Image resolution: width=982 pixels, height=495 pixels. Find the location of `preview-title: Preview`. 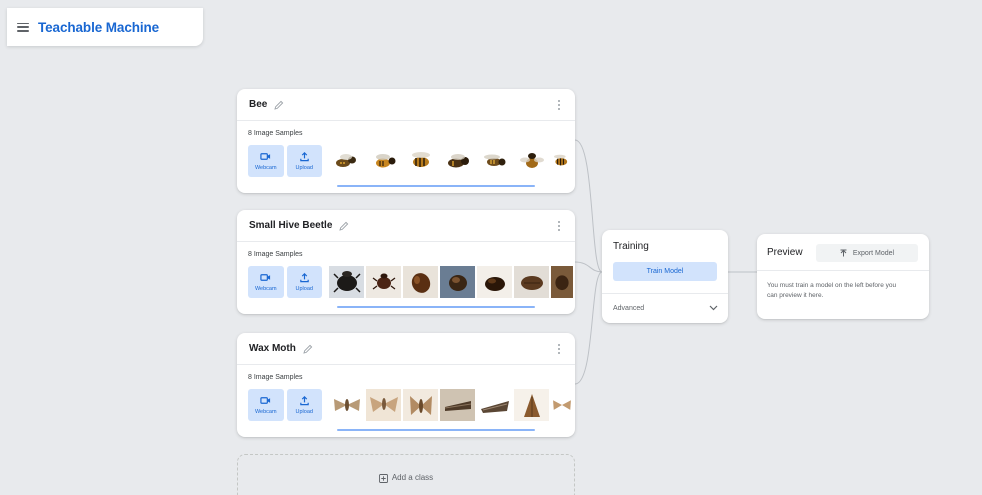

preview-title: Preview is located at coordinates (785, 252).